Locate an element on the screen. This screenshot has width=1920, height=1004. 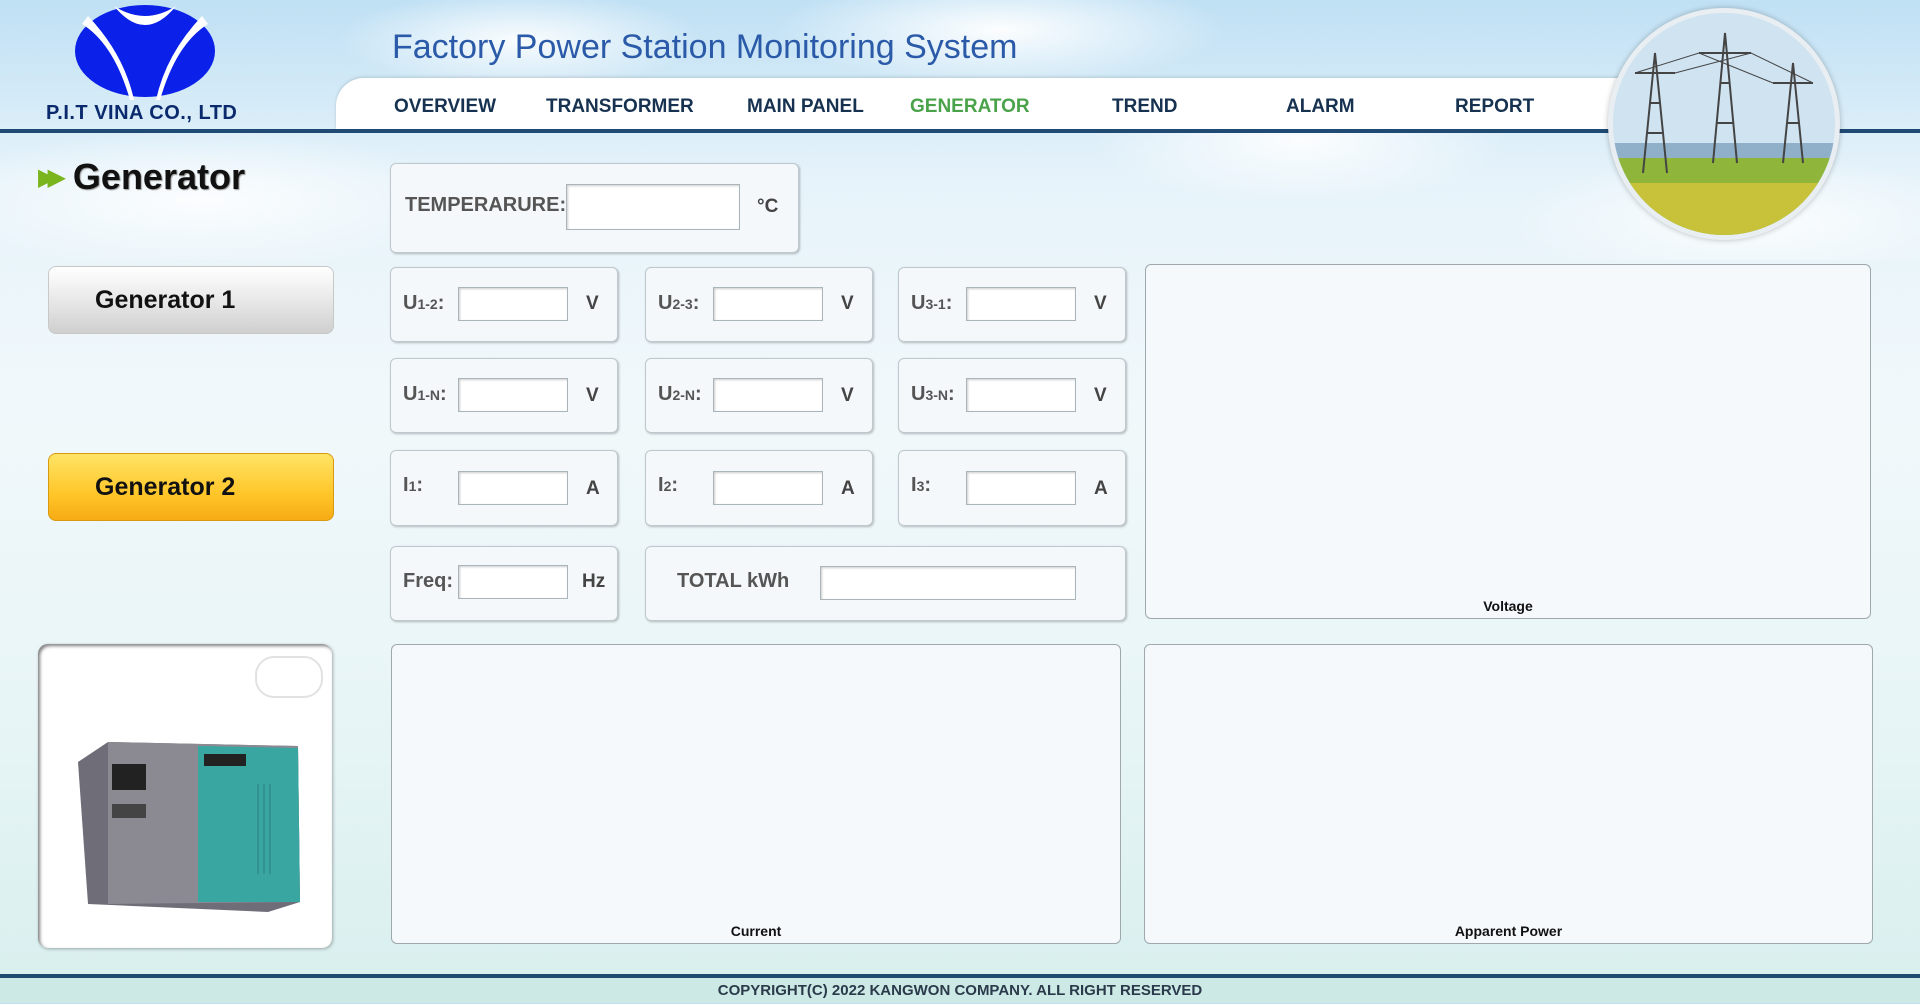
u23-label: U2-3: is located at coordinates (679, 303).